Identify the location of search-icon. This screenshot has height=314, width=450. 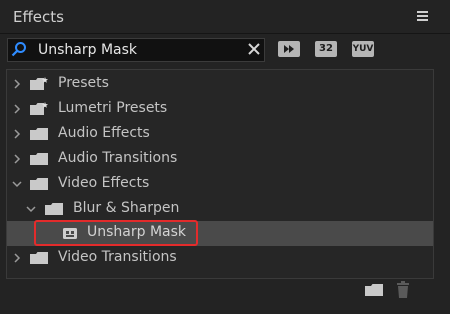
(18, 49).